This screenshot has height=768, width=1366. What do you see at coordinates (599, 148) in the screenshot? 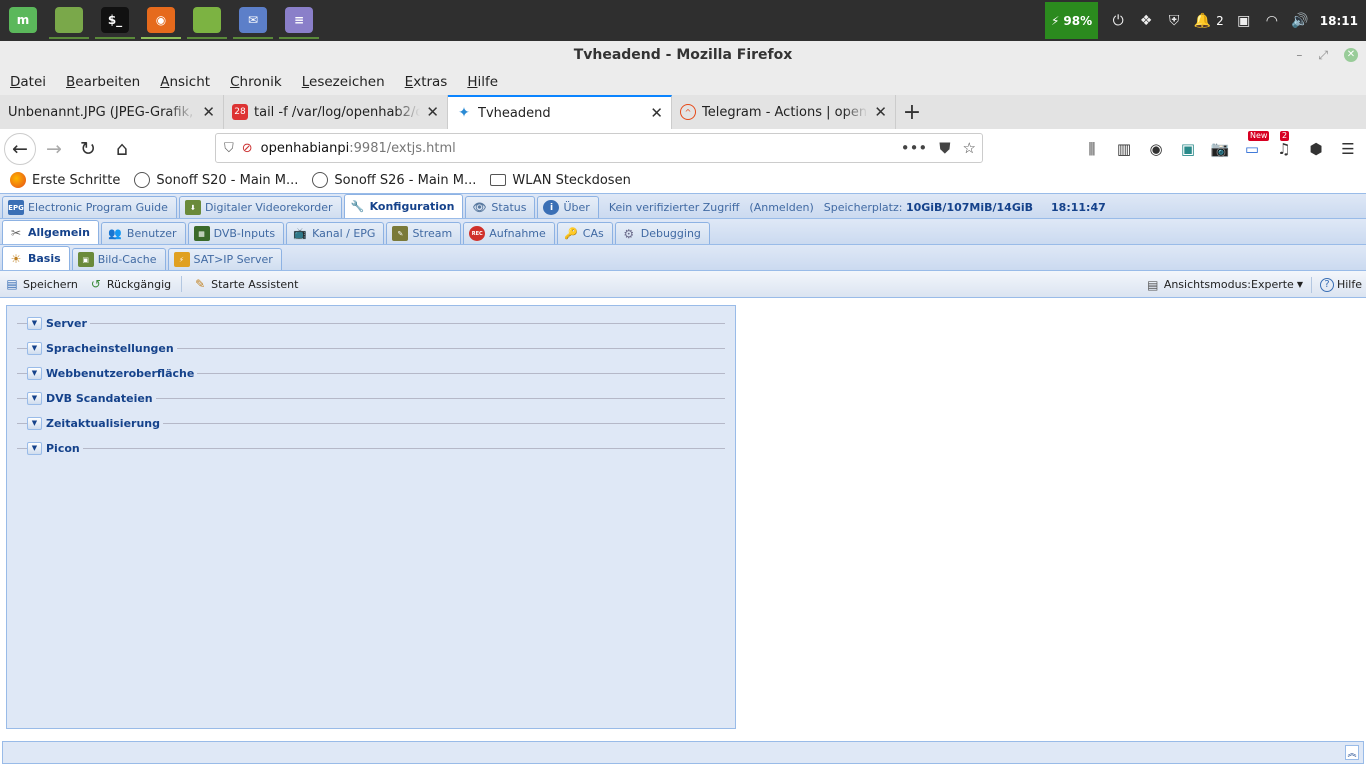
I see `url-bar: ⛉ ⊘ openhabianpi:9981/extjs.html ••• ⛊ ☆` at bounding box center [599, 148].